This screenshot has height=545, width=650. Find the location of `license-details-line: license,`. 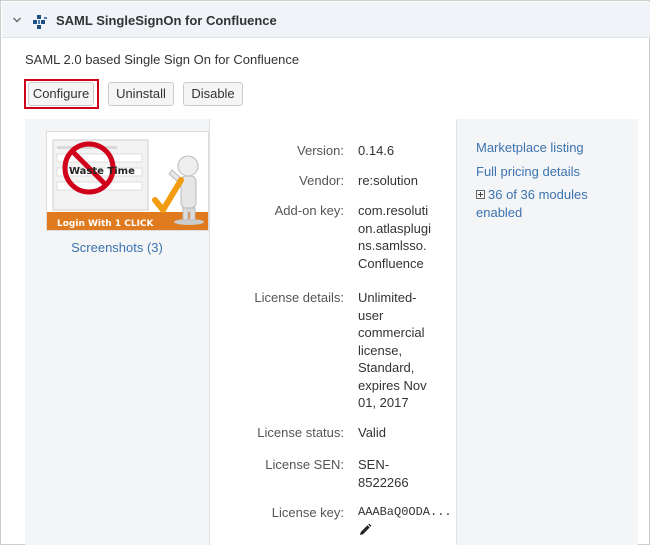

license-details-line: license, is located at coordinates (380, 350).